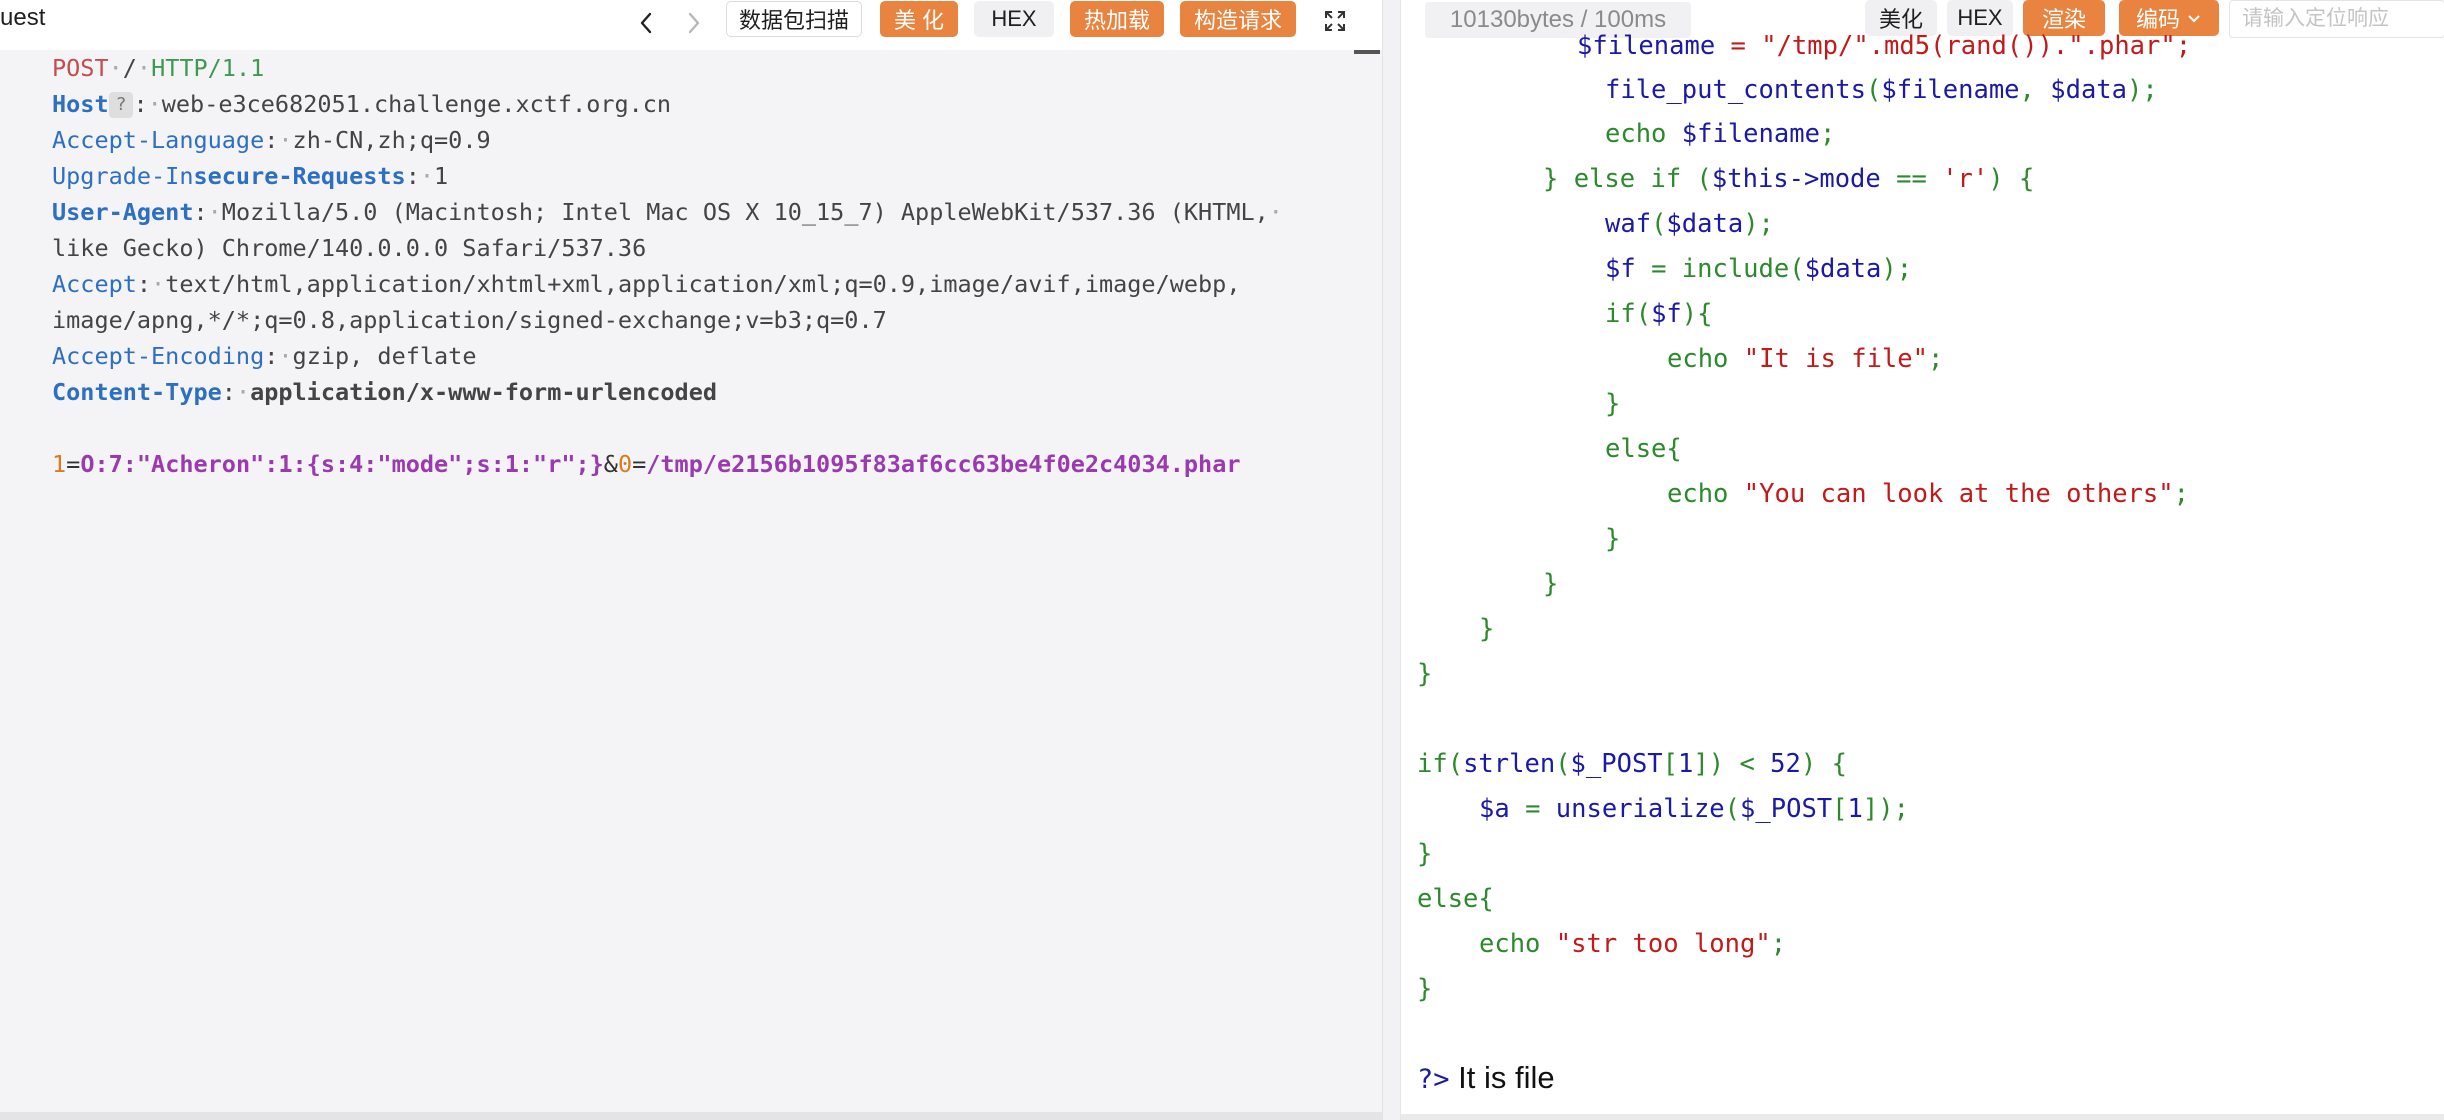  Describe the element at coordinates (1928, 494) in the screenshot. I see `code-line: echo "You can look at the others";` at that location.